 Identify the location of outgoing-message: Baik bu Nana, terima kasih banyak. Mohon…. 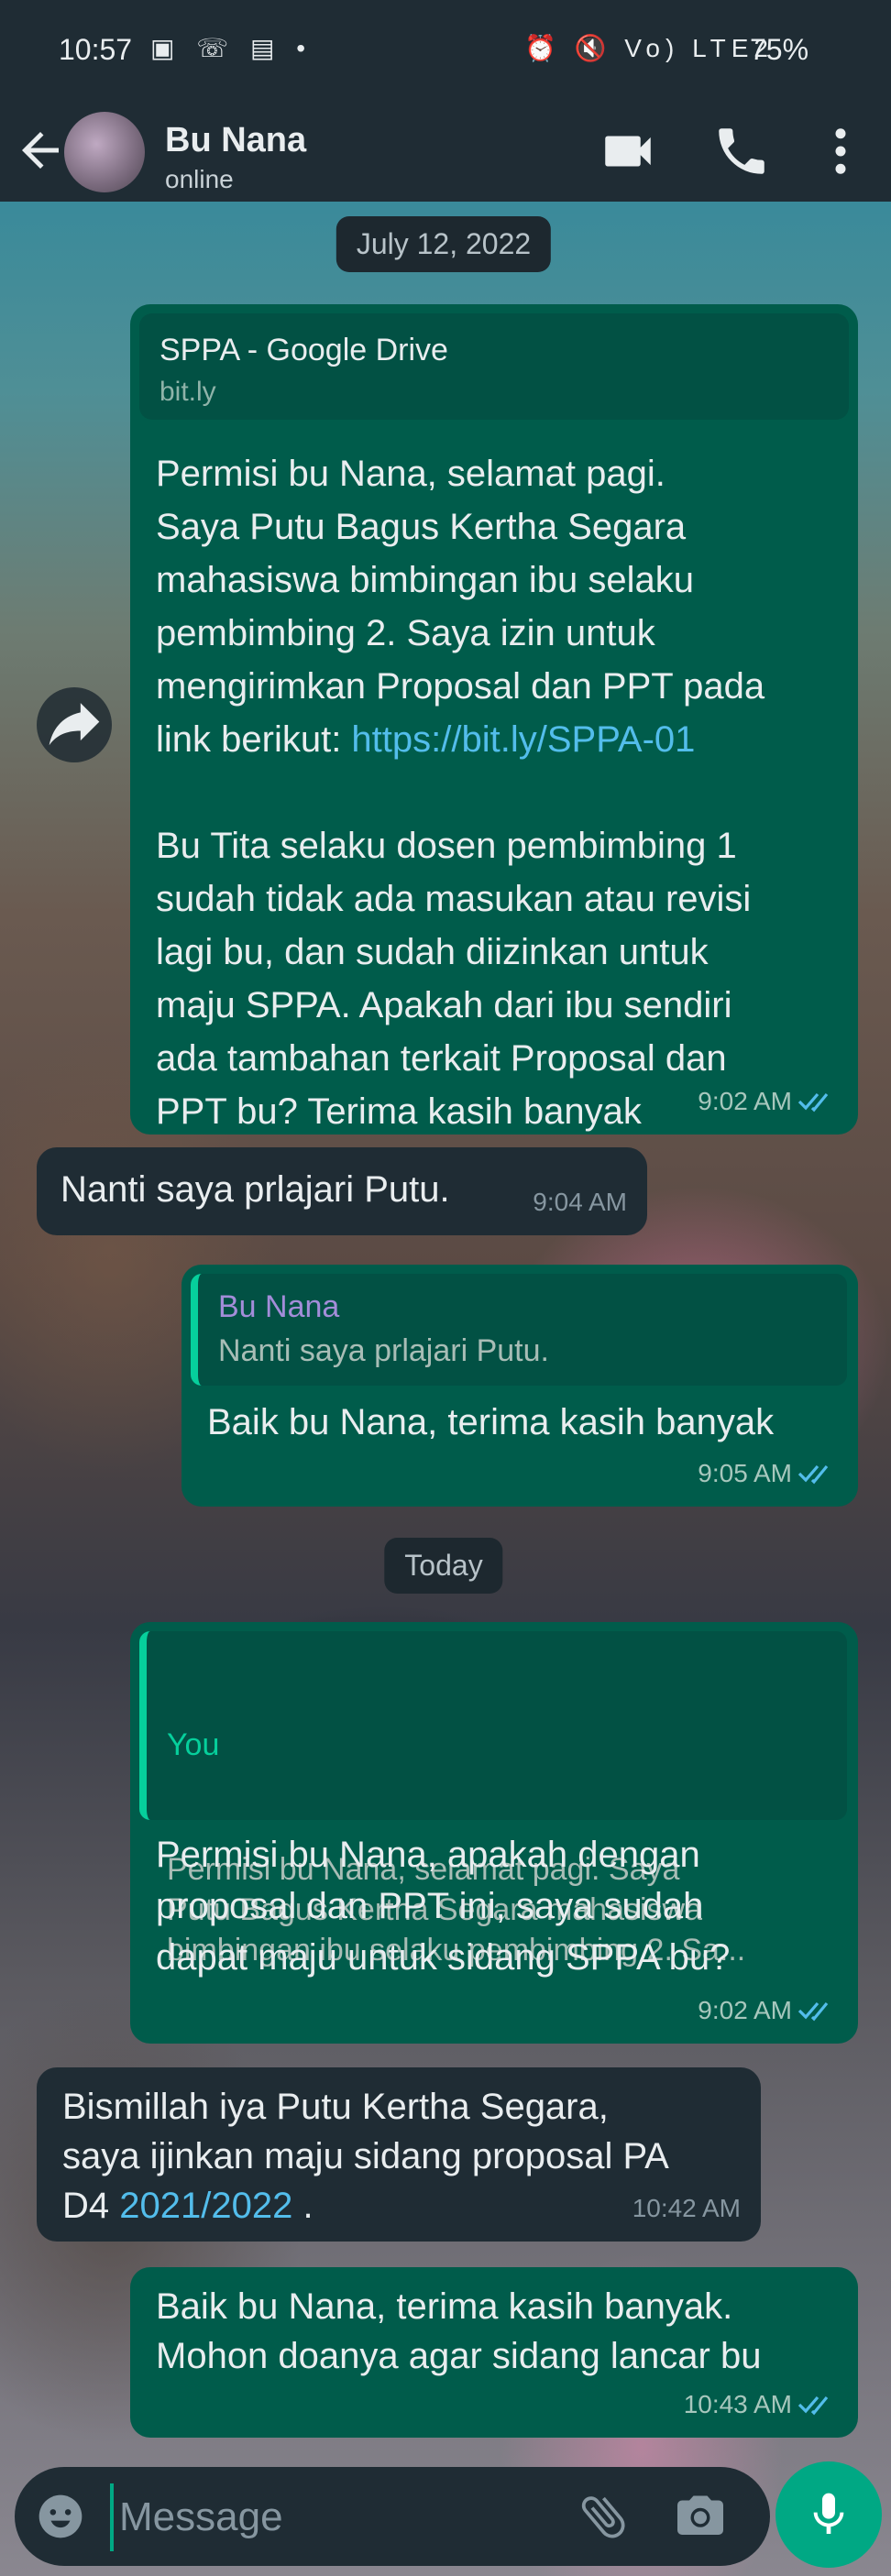
(494, 2352).